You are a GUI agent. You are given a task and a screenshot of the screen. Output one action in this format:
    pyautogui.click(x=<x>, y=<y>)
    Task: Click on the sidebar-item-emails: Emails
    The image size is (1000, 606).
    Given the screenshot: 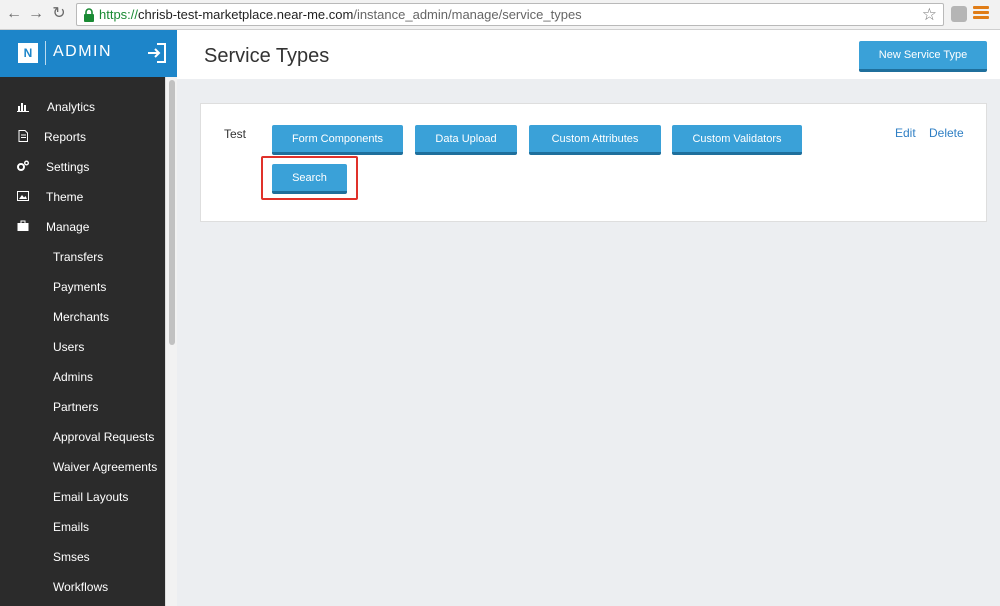 What is the action you would take?
    pyautogui.click(x=82, y=527)
    